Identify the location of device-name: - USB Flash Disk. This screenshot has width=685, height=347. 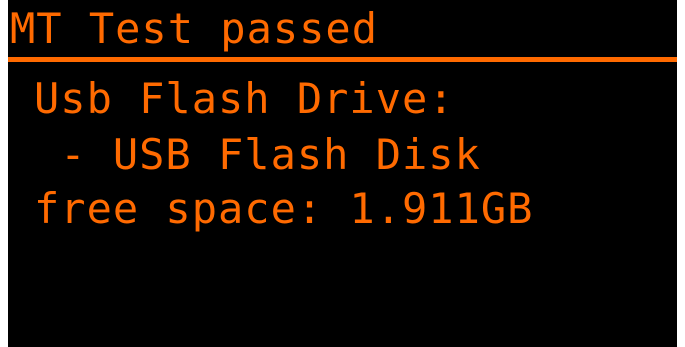
(257, 154).